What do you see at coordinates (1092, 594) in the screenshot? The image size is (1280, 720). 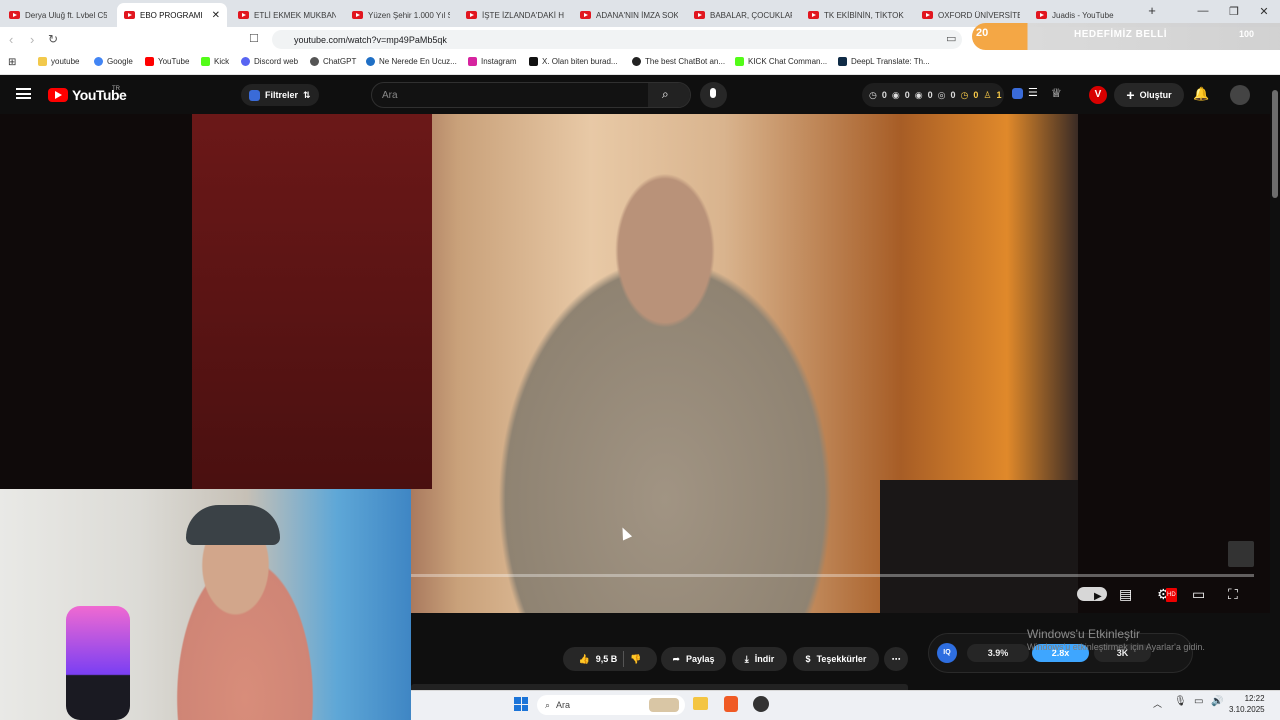 I see `autoplay-toggle` at bounding box center [1092, 594].